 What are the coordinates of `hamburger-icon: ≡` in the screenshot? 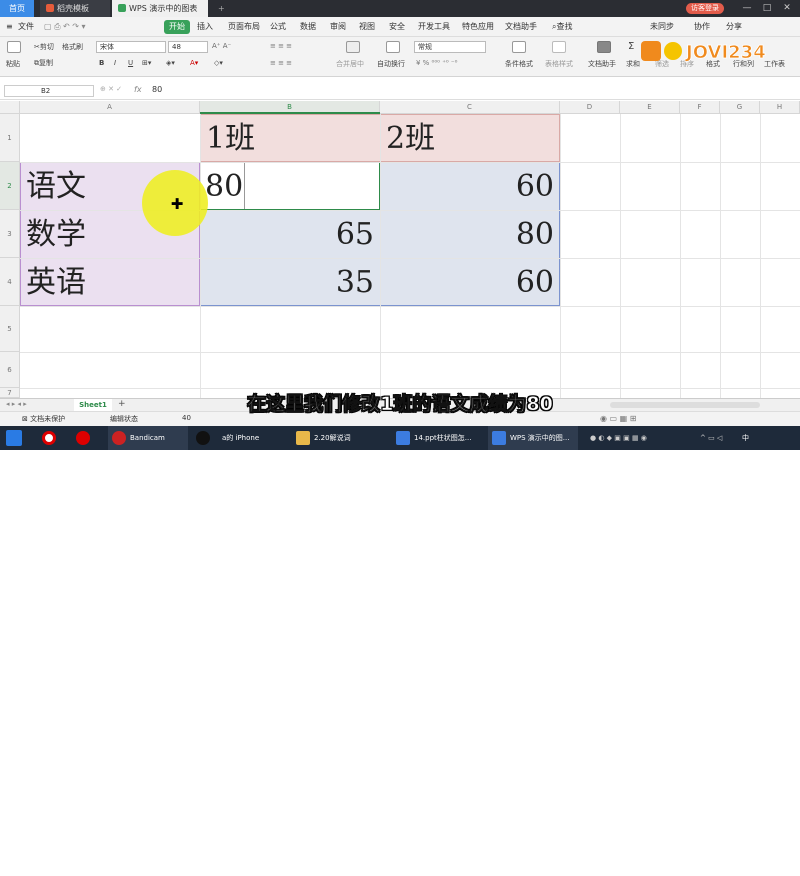 It's located at (9, 27).